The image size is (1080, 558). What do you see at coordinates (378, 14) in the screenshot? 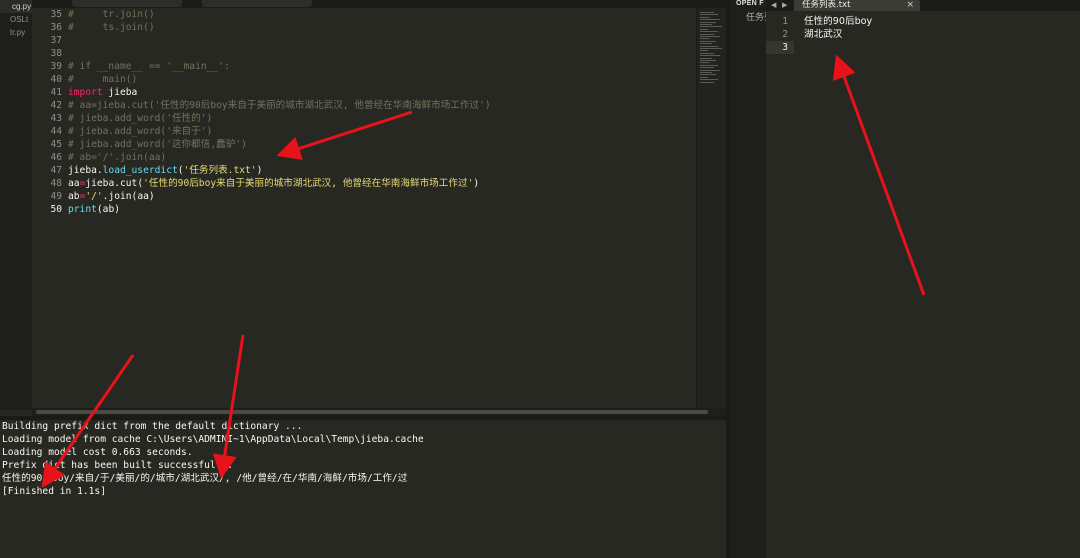
I see `code-line: # tr.join()` at bounding box center [378, 14].